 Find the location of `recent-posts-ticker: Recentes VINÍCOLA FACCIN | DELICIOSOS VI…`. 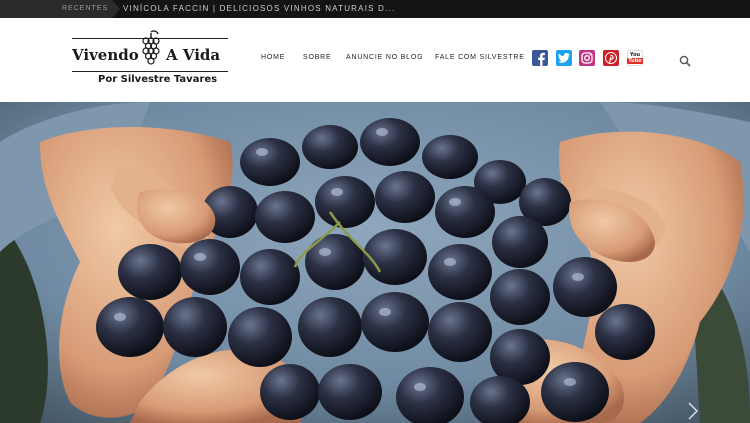

recent-posts-ticker: Recentes VINÍCOLA FACCIN | DELICIOSOS VI… is located at coordinates (375, 9).